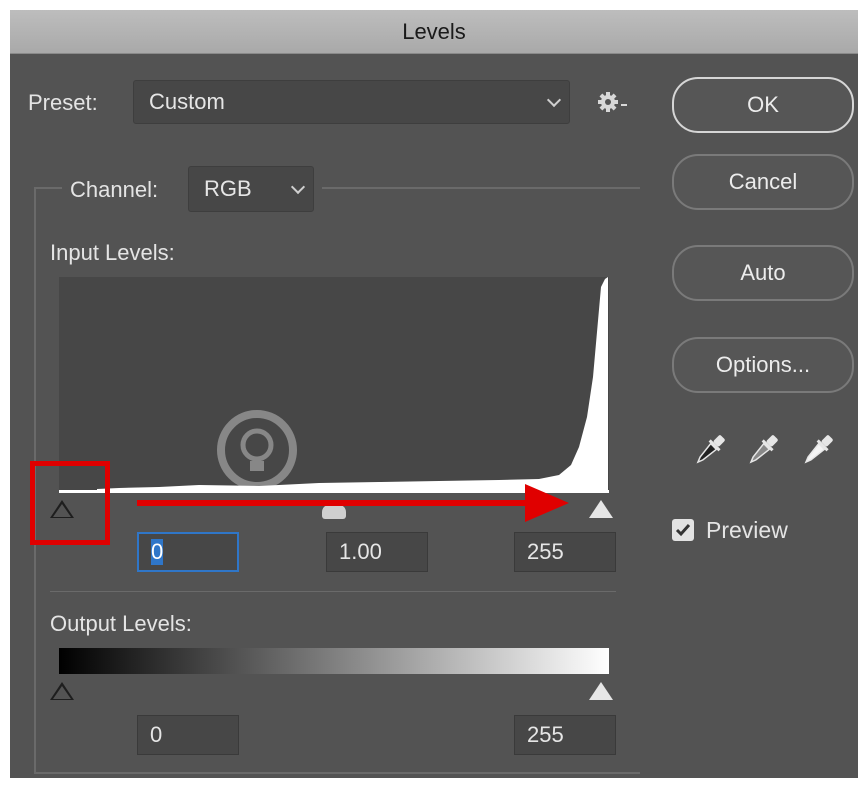 This screenshot has width=868, height=789. What do you see at coordinates (565, 735) in the screenshot?
I see `output-white-field: 255` at bounding box center [565, 735].